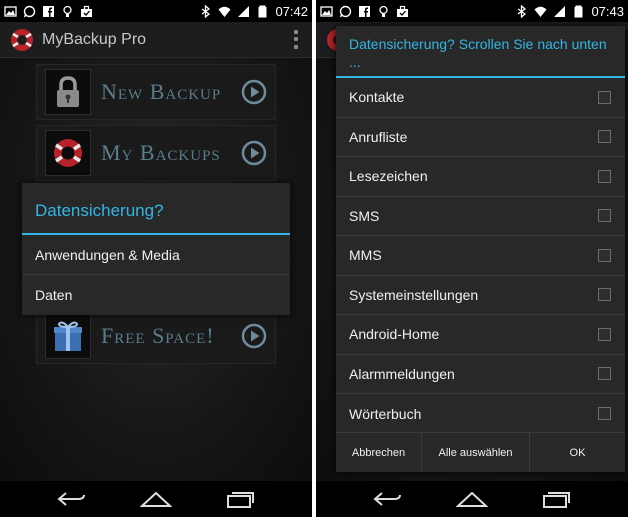 This screenshot has height=517, width=628. What do you see at coordinates (296, 40) in the screenshot?
I see `overflow-menu-icon` at bounding box center [296, 40].